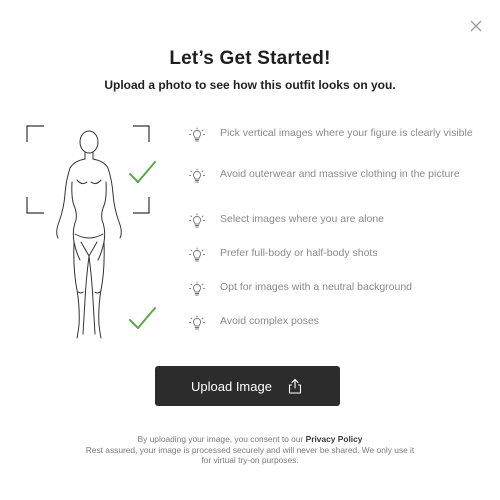 The image size is (500, 500). I want to click on upload-icon, so click(295, 386).